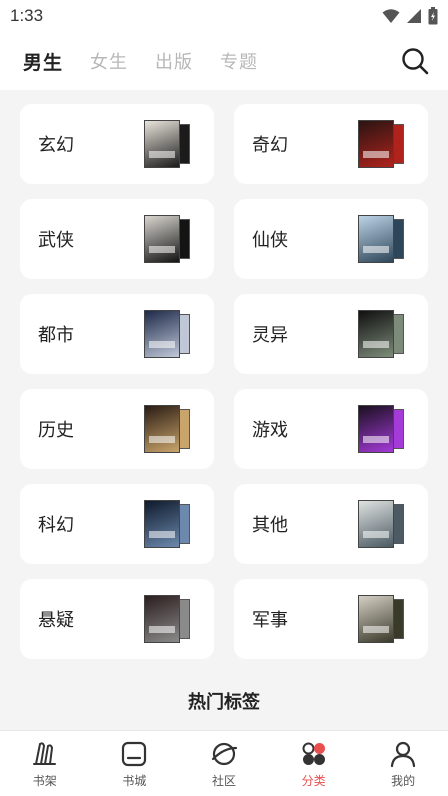 The width and height of the screenshot is (448, 796). What do you see at coordinates (117, 144) in the screenshot?
I see `category-card: 玄幻` at bounding box center [117, 144].